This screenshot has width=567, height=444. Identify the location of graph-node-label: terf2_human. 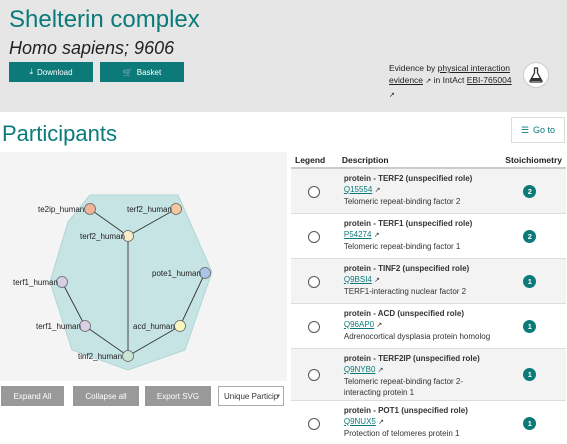
(149, 209).